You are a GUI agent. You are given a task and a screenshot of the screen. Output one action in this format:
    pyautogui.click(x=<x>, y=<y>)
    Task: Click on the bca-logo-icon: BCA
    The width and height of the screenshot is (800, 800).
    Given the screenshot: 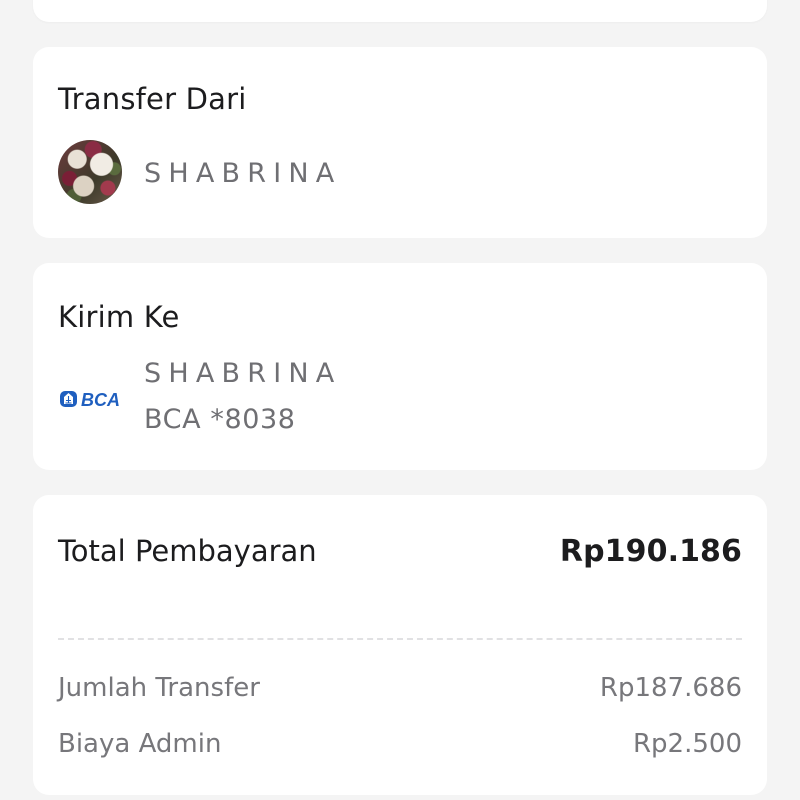 What is the action you would take?
    pyautogui.click(x=90, y=400)
    